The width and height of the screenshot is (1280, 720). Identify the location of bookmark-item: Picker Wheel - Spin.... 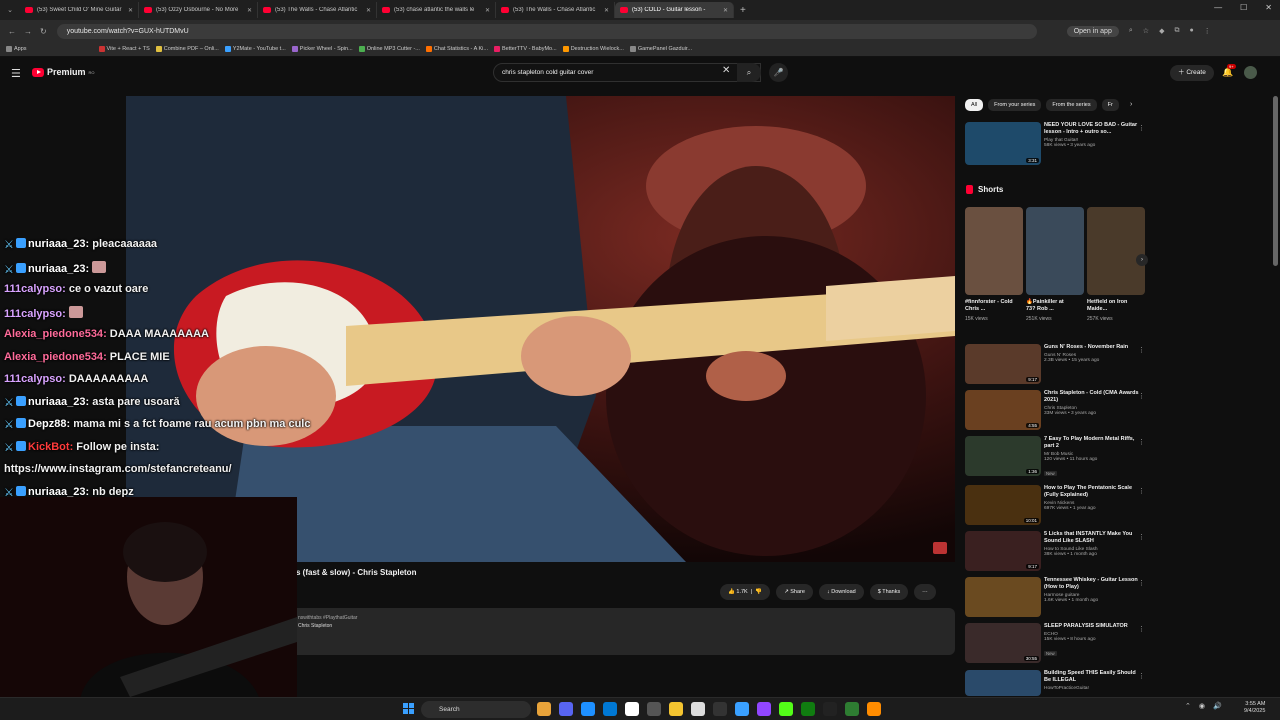
(322, 49).